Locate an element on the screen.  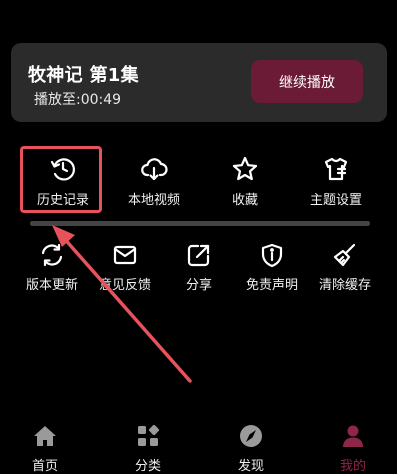
nav-mine: 我的 is located at coordinates (353, 449).